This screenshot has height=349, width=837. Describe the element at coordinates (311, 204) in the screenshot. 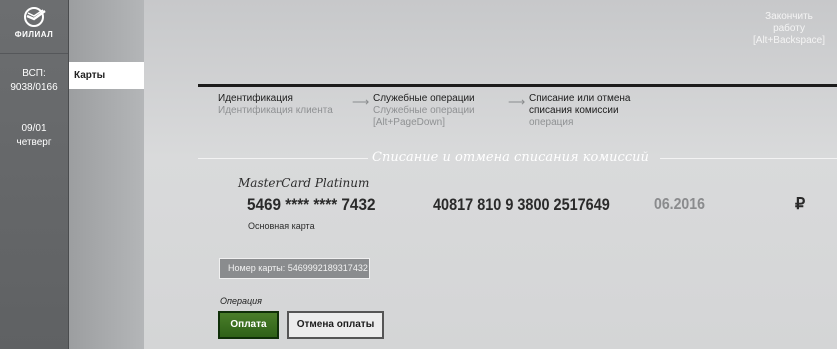

I see `card-number: 5469 **** **** 7432` at that location.